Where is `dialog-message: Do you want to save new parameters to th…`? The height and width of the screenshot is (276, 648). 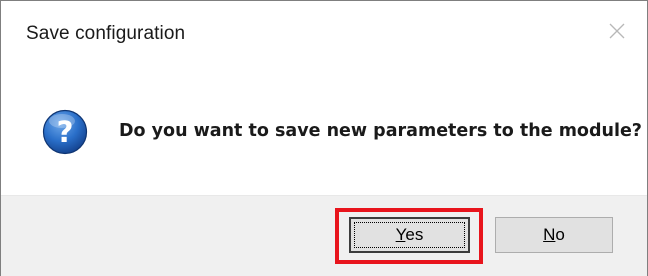 dialog-message: Do you want to save new parameters to th… is located at coordinates (380, 131).